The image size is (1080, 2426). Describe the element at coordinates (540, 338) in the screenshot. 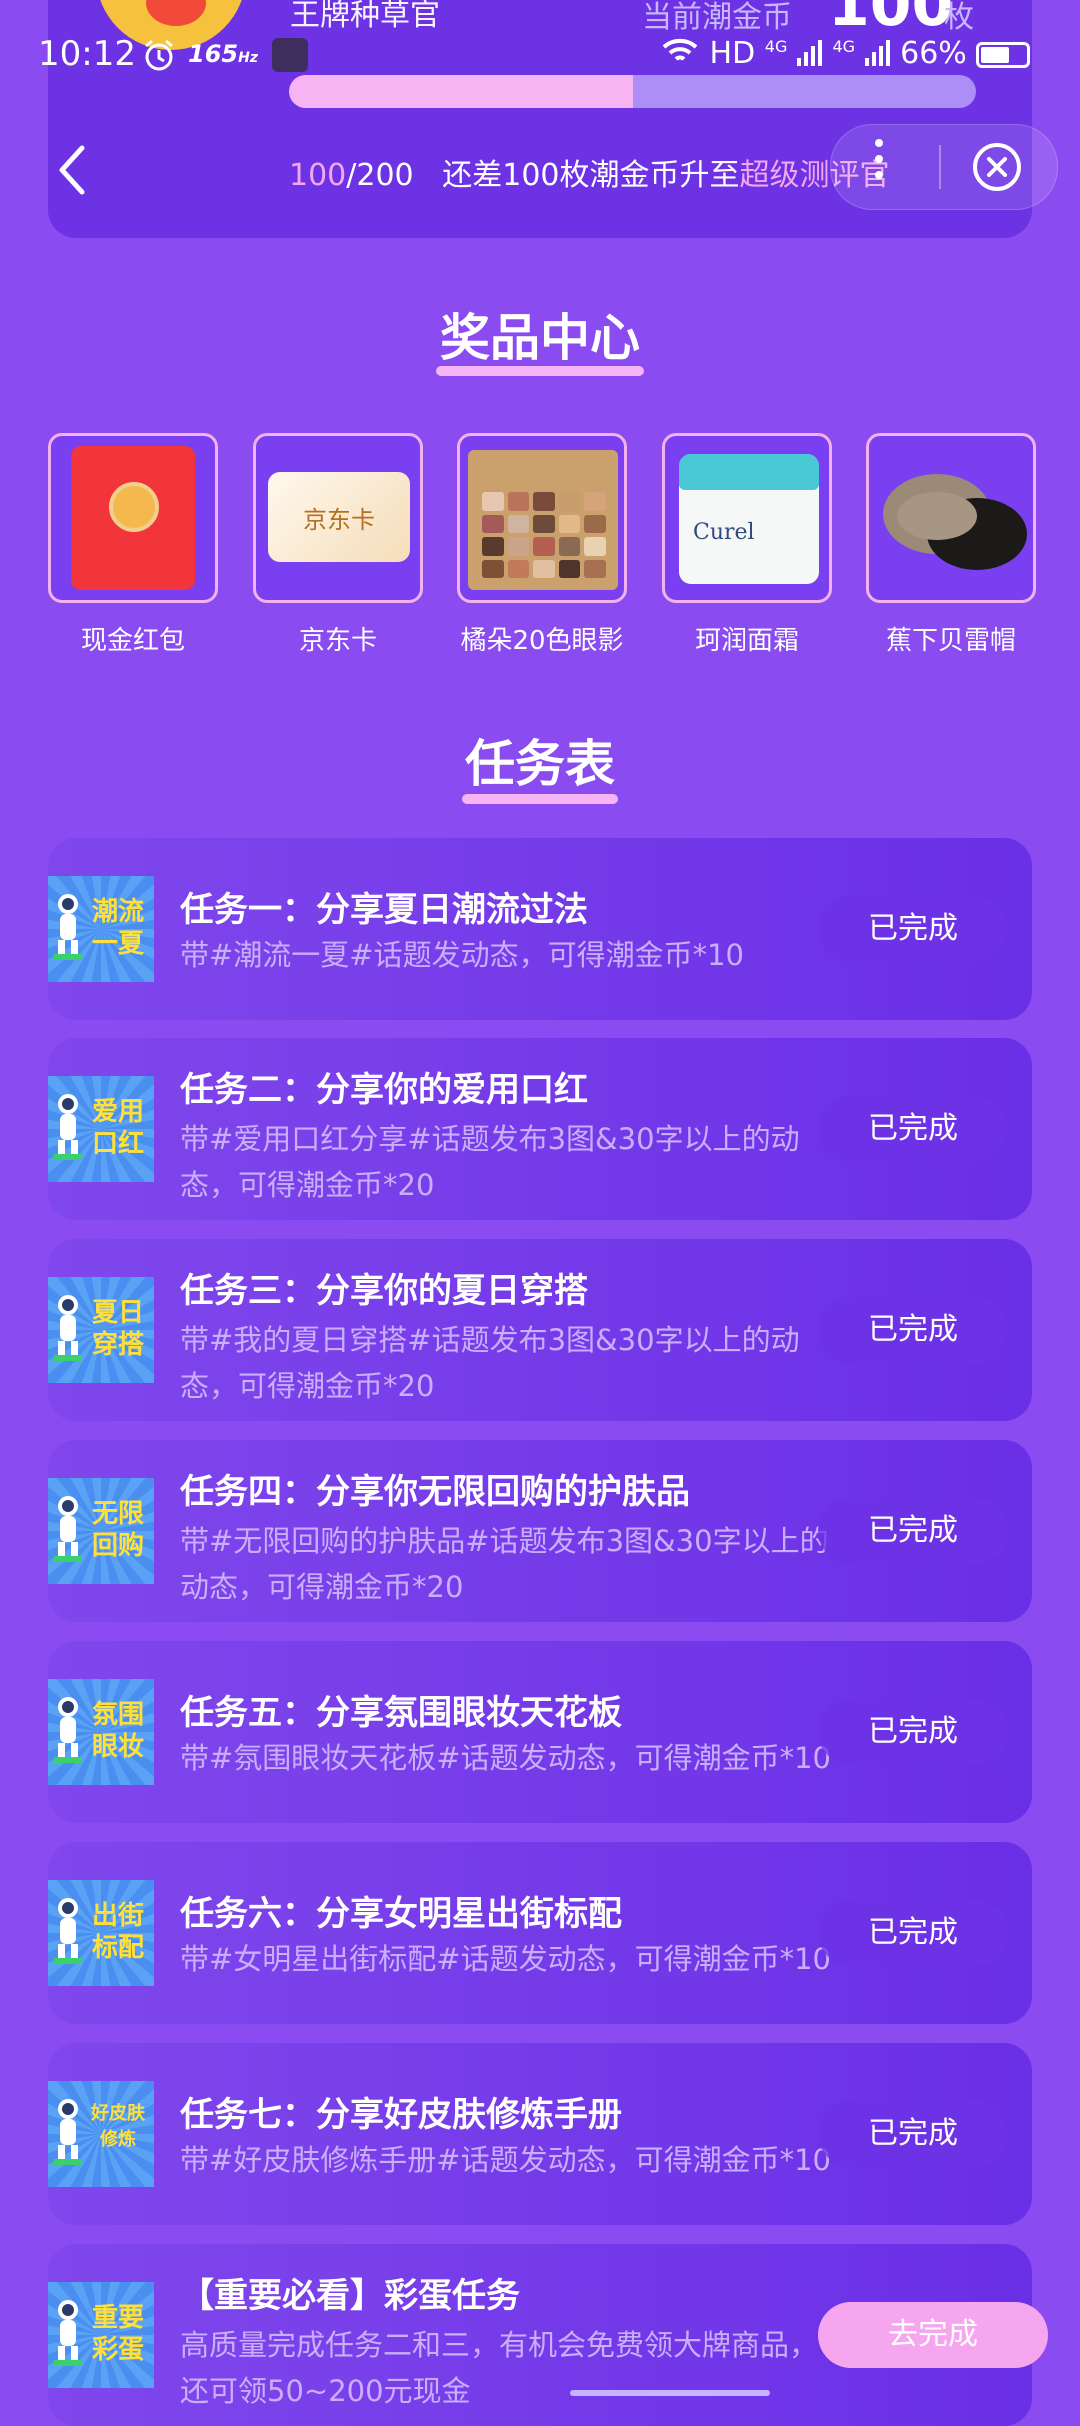

I see `prize-section-title: 奖品中心` at that location.